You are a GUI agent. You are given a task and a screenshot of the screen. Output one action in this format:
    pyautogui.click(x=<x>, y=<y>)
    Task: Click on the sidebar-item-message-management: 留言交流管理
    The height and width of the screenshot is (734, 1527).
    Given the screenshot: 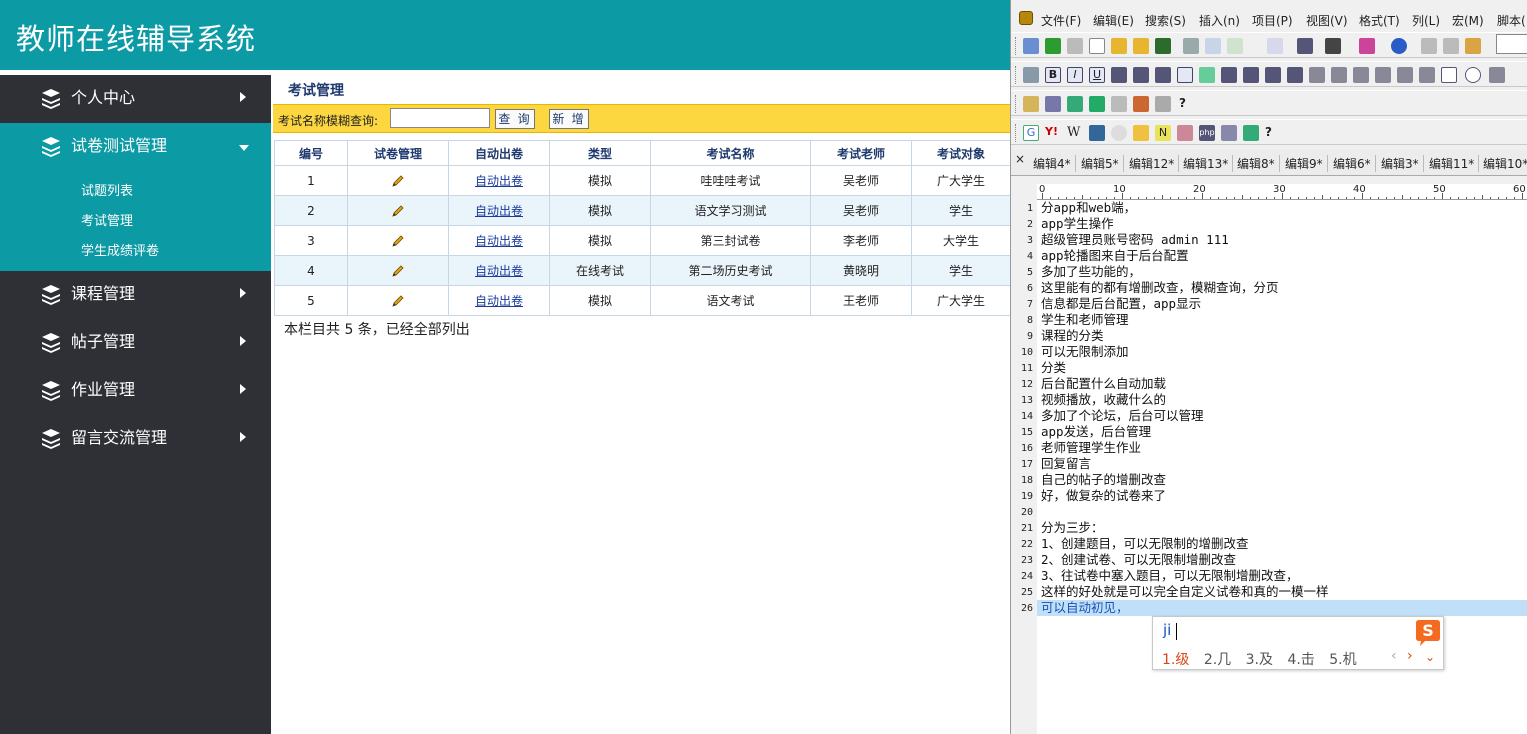 What is the action you would take?
    pyautogui.click(x=135, y=439)
    